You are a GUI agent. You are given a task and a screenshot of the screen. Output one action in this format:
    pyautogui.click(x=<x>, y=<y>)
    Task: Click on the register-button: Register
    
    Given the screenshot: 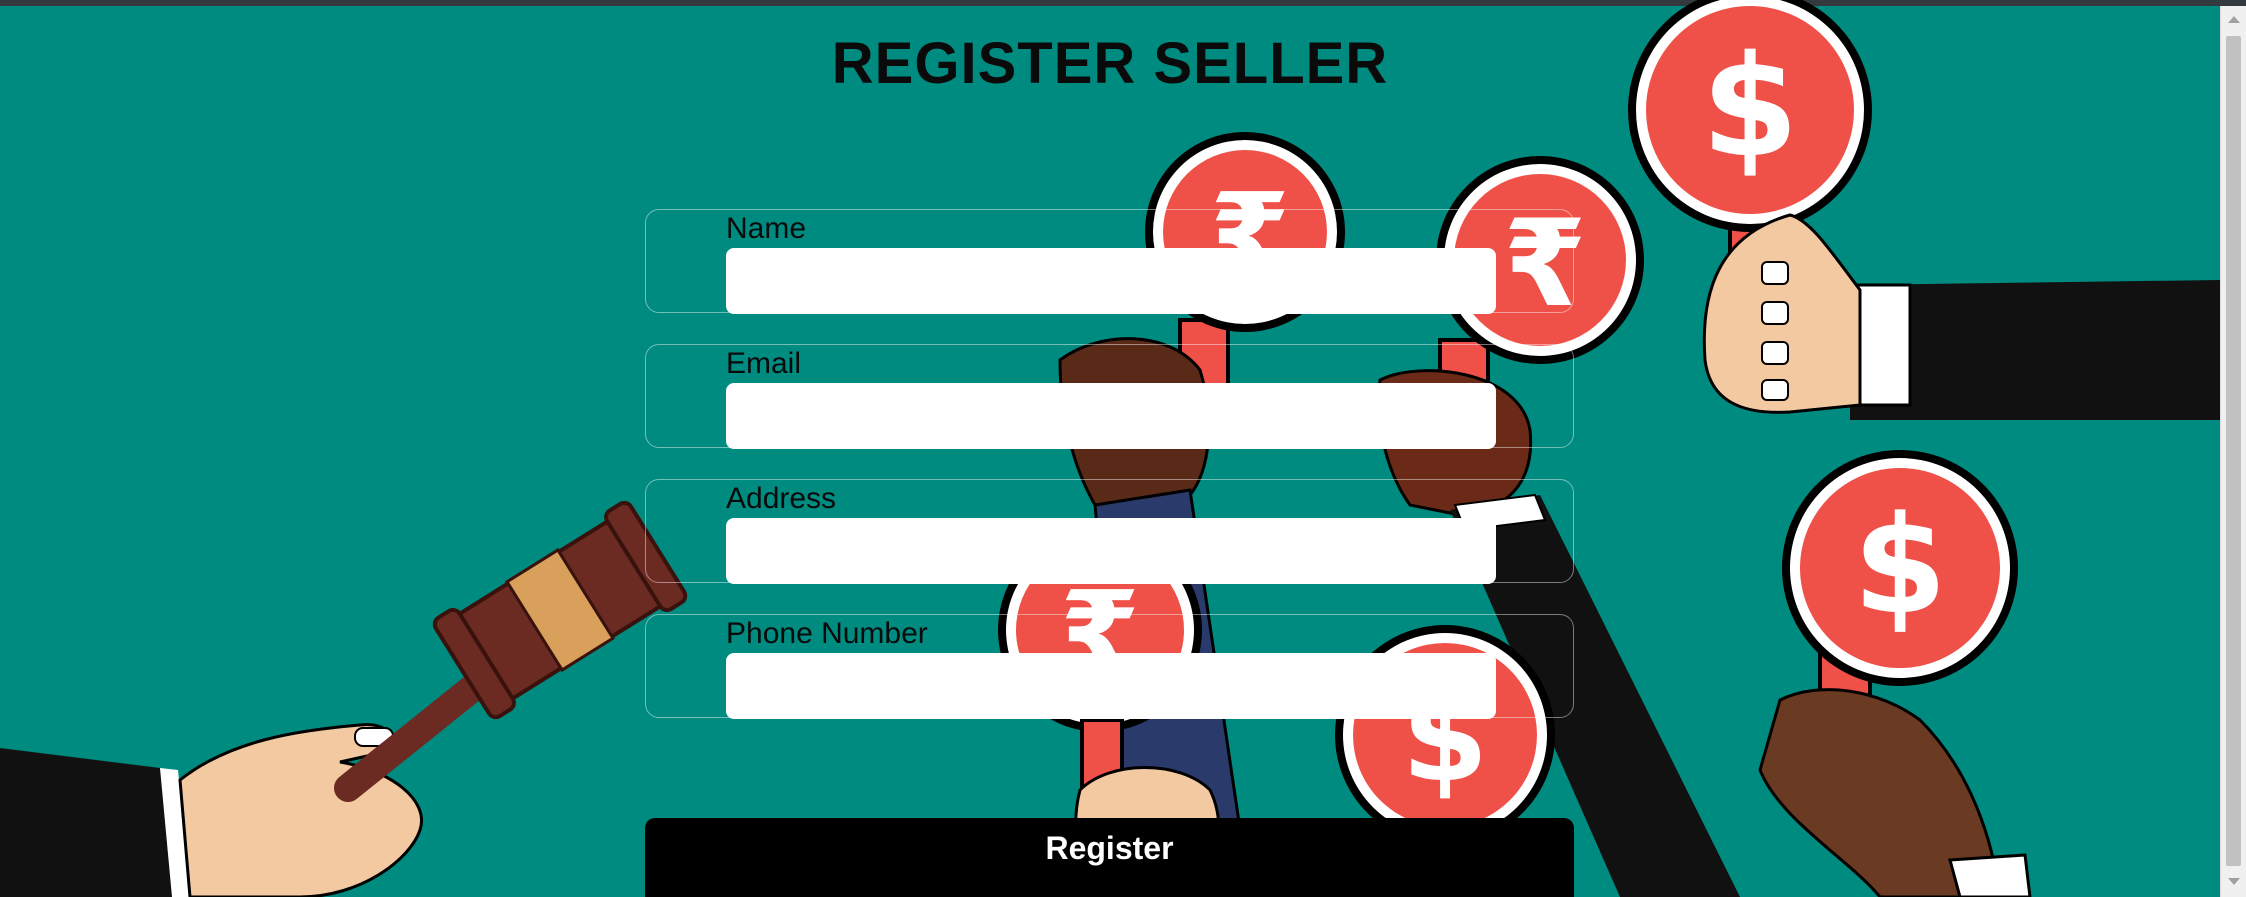 What is the action you would take?
    pyautogui.click(x=1109, y=857)
    